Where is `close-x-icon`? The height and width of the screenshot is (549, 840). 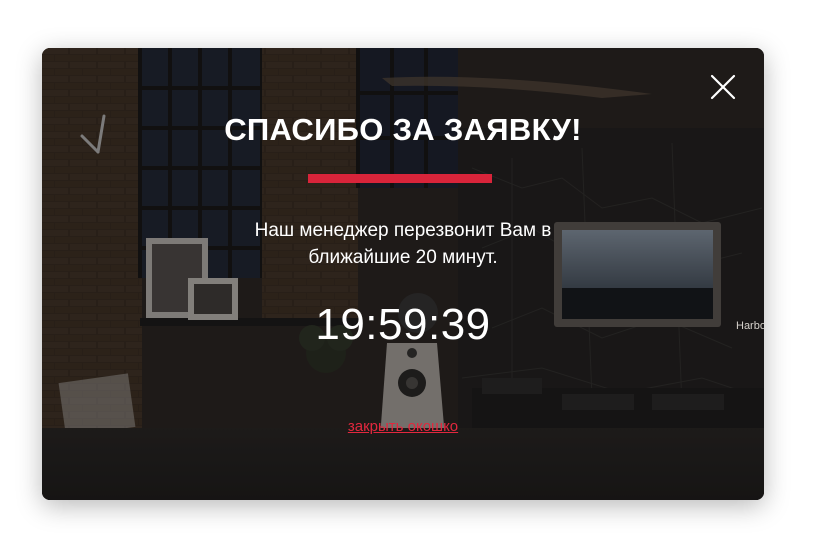 close-x-icon is located at coordinates (723, 87).